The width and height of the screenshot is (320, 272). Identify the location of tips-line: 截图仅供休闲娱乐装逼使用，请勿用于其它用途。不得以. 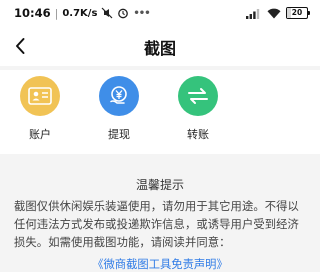
(156, 206).